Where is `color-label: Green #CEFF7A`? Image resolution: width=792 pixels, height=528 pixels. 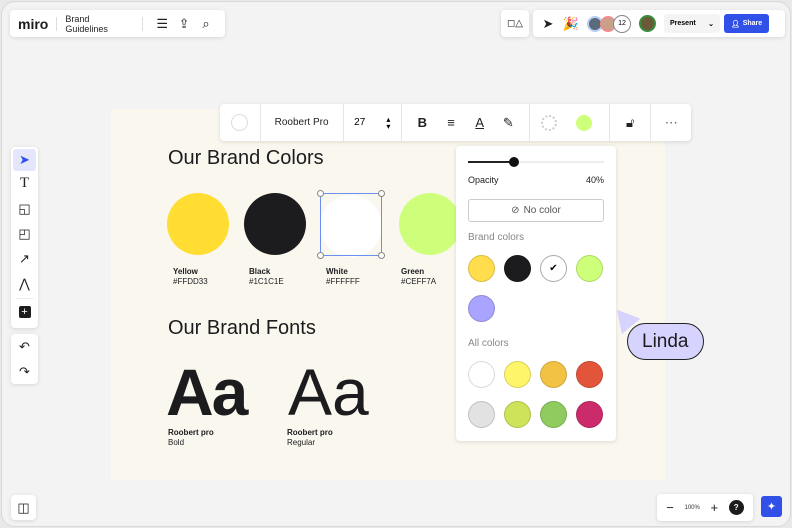
color-label: Green #CEFF7A is located at coordinates (419, 276).